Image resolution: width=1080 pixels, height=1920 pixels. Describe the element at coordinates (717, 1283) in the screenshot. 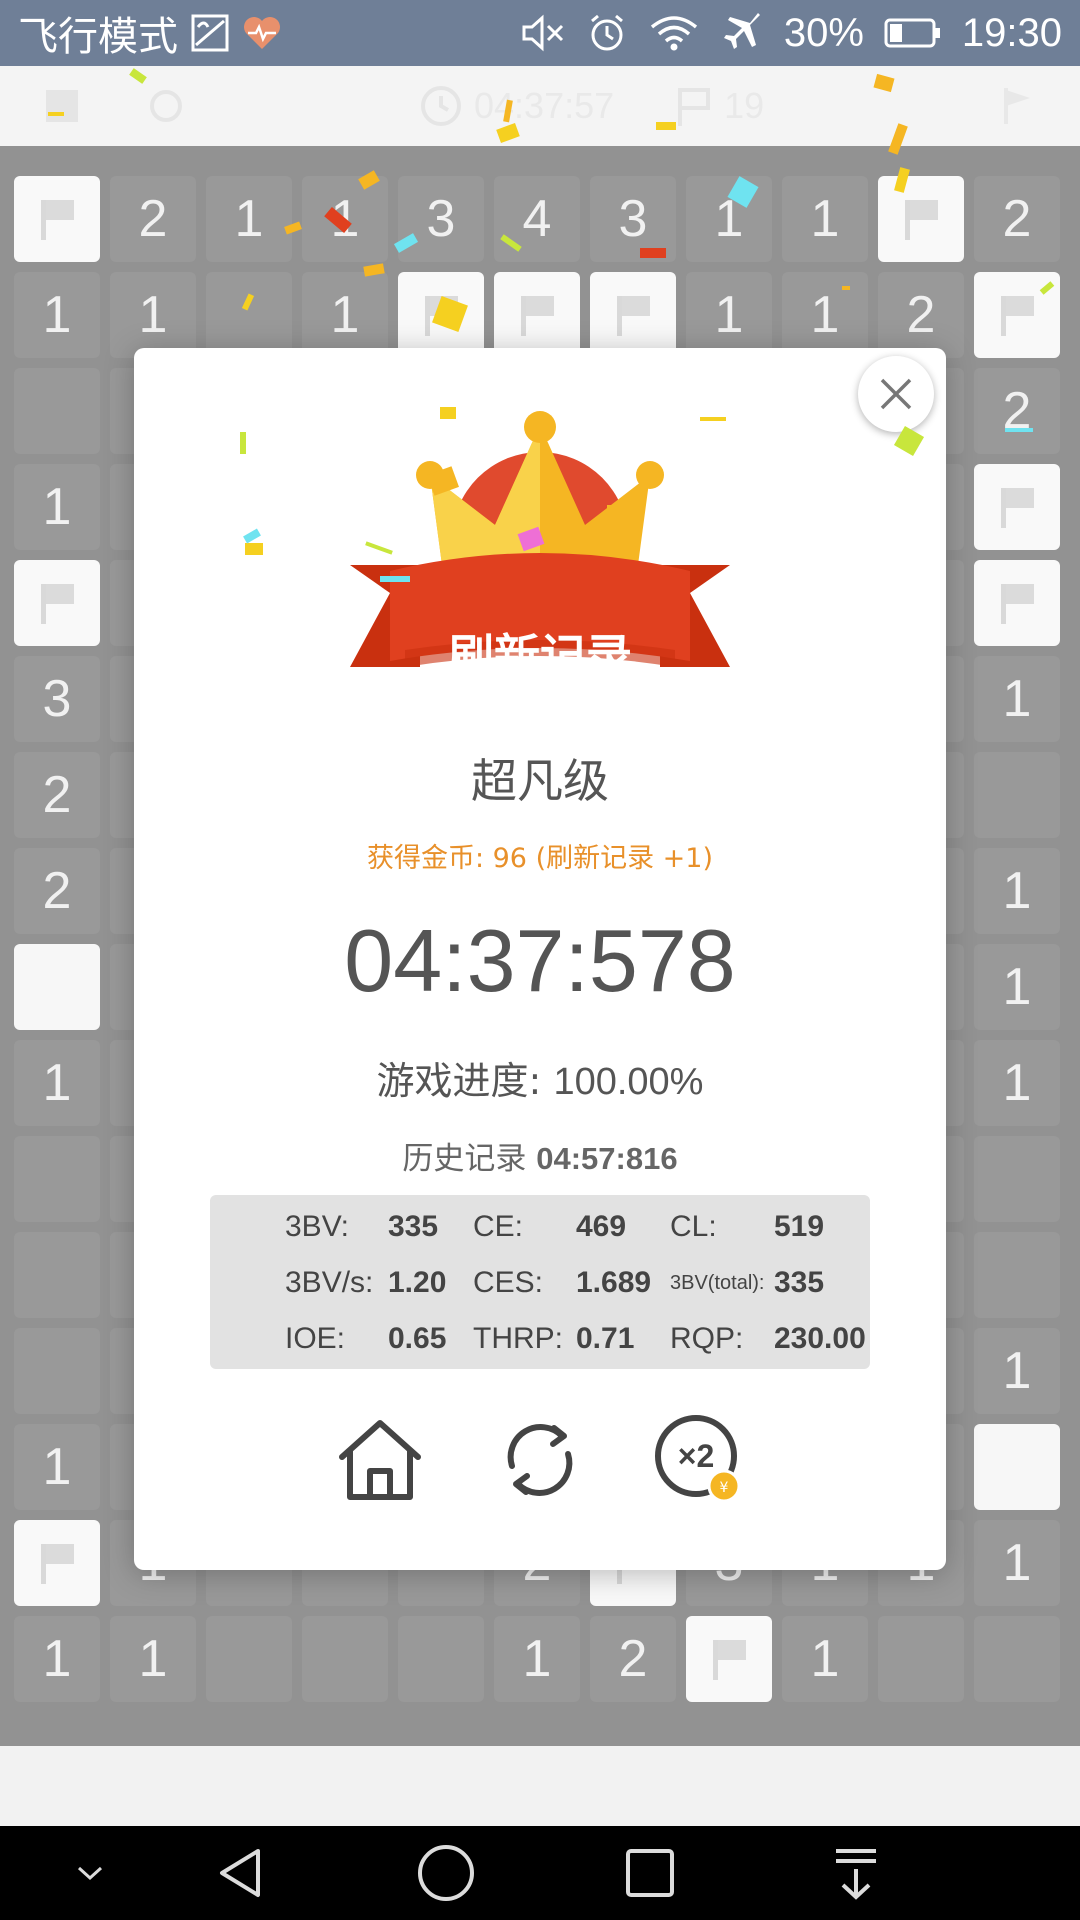

I see `stat-label-3bv-total: 3BV(total):` at that location.